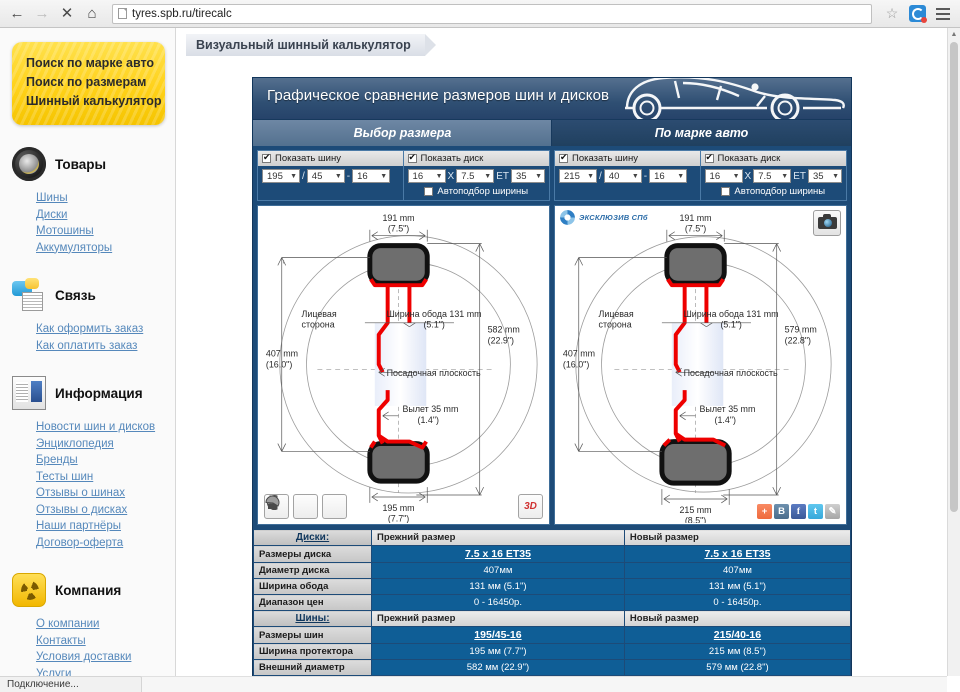 This screenshot has height=692, width=960. I want to click on tire-diameter-select-old: 16 ▼, so click(371, 176).